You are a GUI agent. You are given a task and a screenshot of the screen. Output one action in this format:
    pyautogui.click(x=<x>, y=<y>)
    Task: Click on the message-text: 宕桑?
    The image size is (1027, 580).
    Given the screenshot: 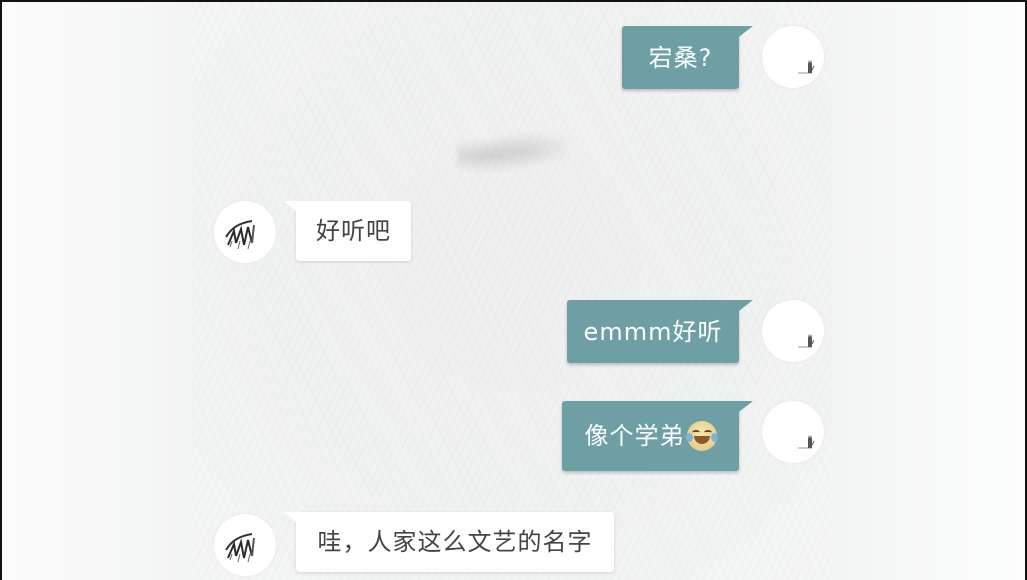 What is the action you would take?
    pyautogui.click(x=680, y=57)
    